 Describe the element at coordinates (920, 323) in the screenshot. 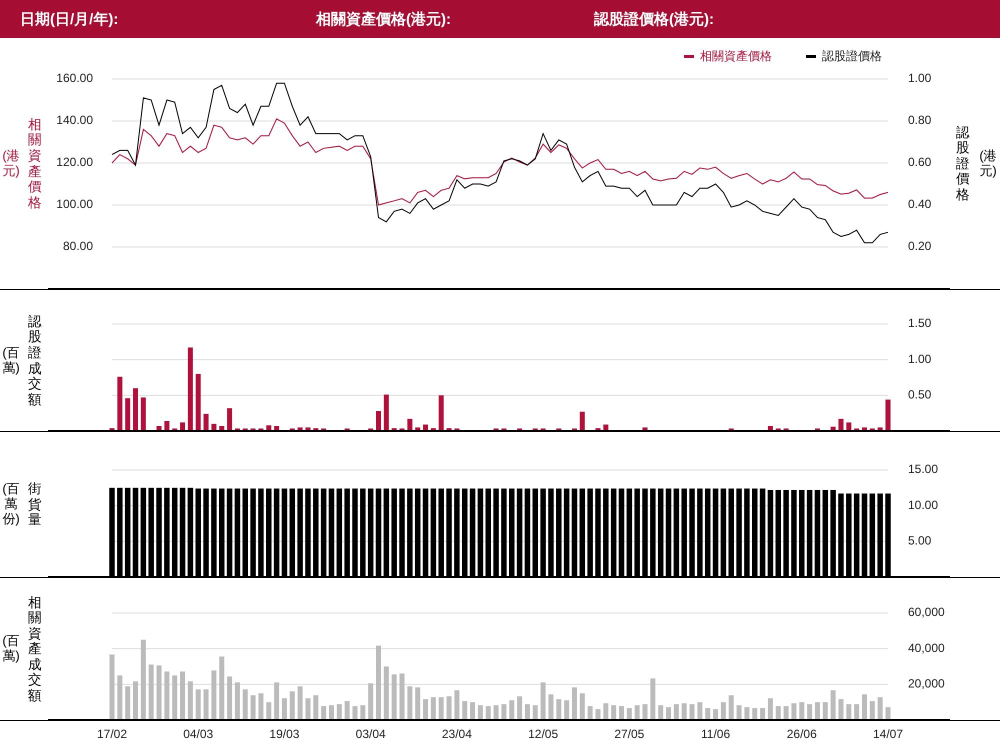

I see `axis-tick-label: 1.50` at that location.